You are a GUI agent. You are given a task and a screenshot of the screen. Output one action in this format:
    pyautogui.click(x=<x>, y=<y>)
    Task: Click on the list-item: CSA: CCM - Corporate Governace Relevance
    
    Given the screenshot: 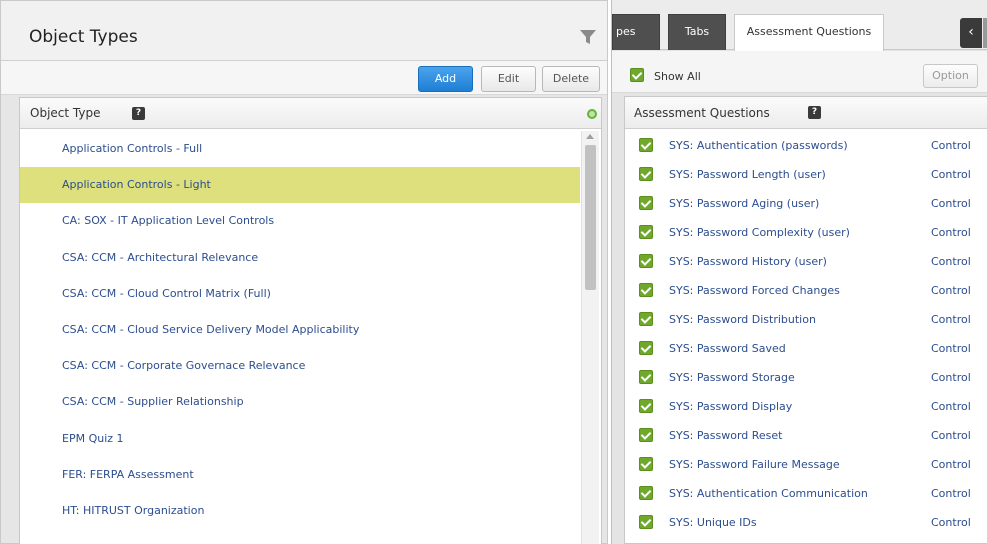 What is the action you would take?
    pyautogui.click(x=300, y=366)
    